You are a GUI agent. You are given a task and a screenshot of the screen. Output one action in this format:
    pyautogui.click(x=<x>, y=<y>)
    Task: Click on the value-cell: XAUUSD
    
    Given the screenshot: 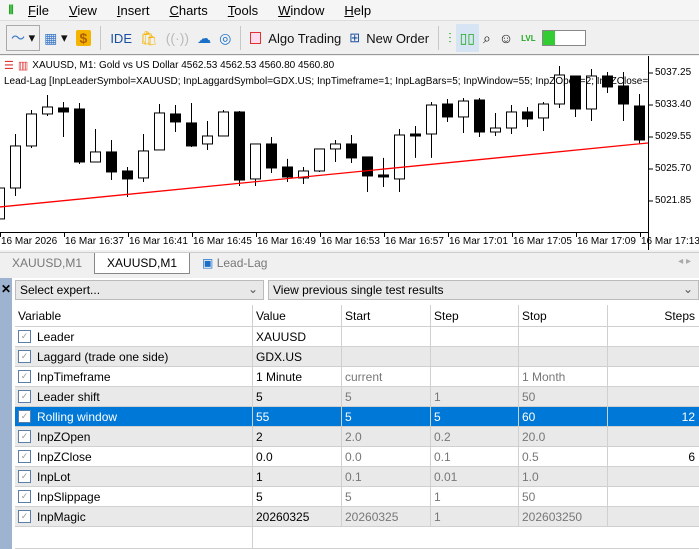 What is the action you would take?
    pyautogui.click(x=297, y=336)
    